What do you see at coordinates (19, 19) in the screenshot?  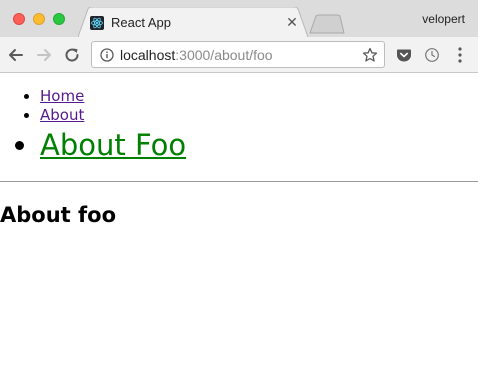 I see `close-window-button` at bounding box center [19, 19].